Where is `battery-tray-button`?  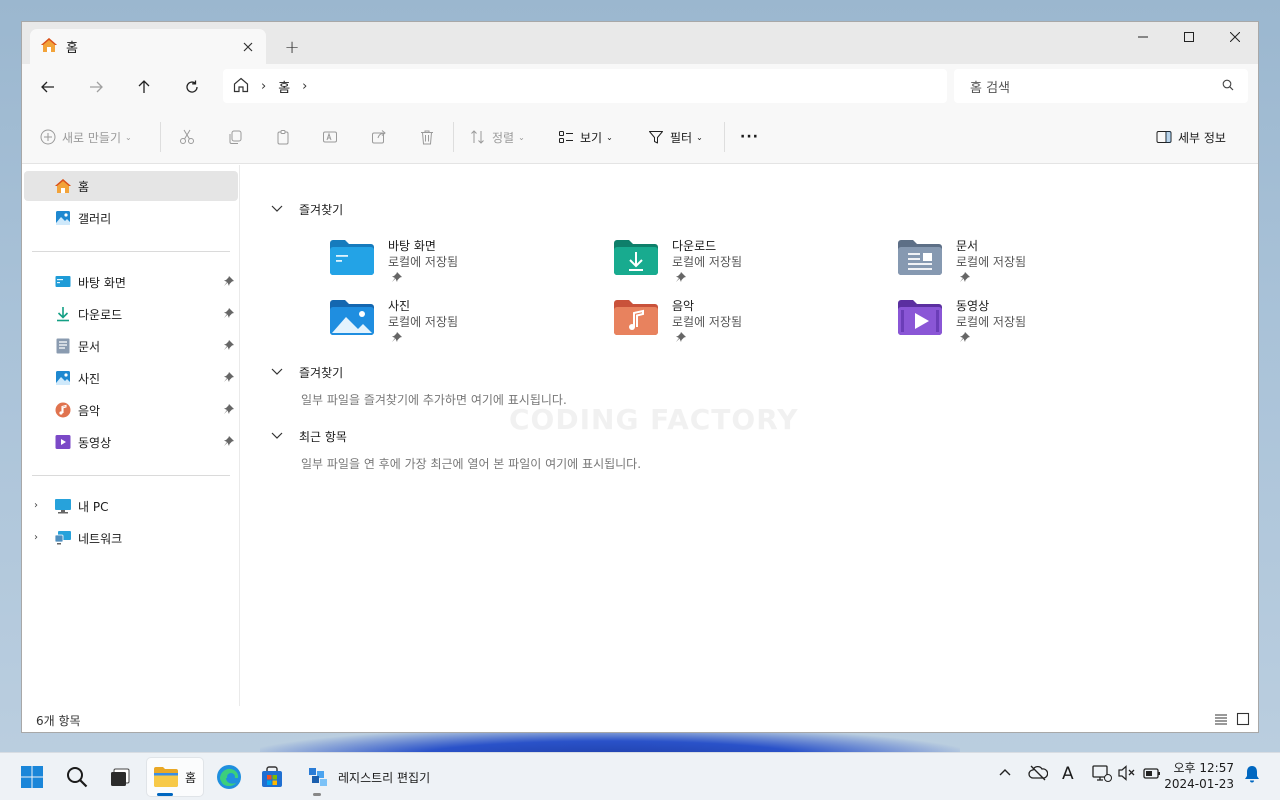 battery-tray-button is located at coordinates (1152, 774).